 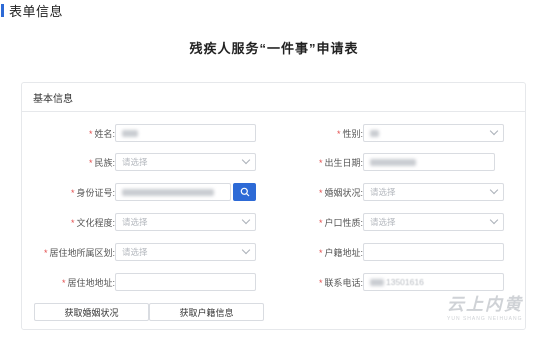 I want to click on birthdate-value-redacted, so click(x=393, y=162).